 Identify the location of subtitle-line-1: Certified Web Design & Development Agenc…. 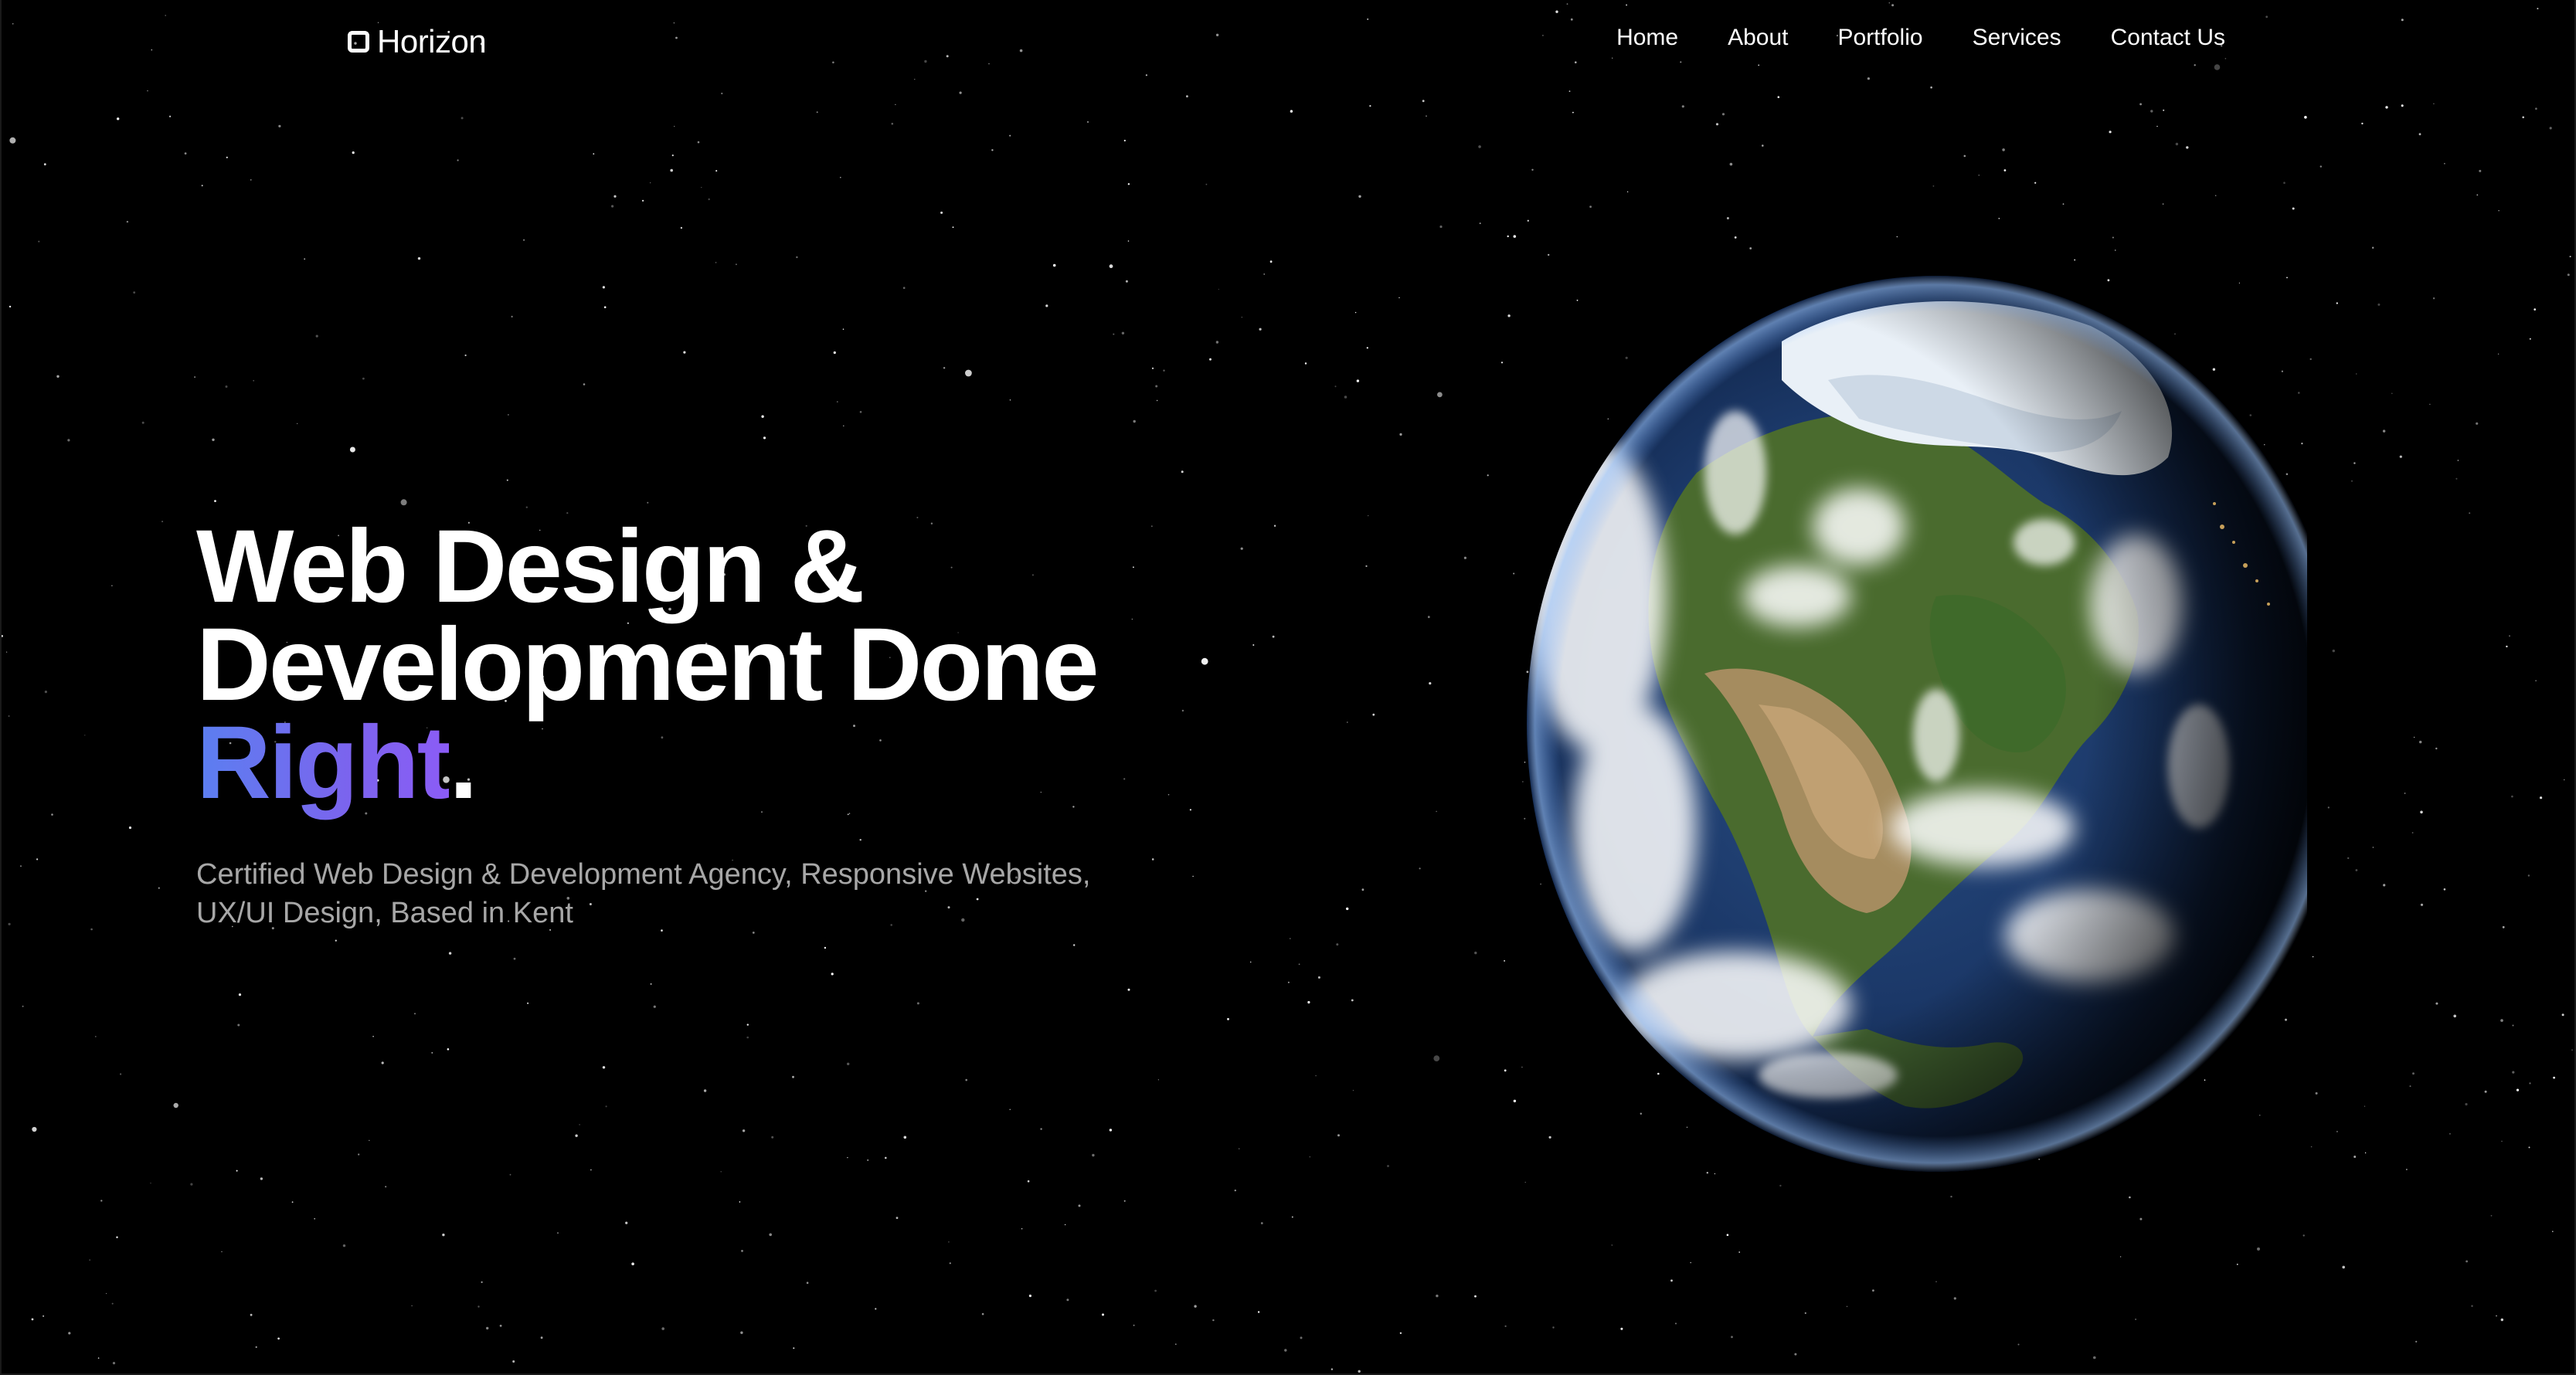
(643, 874).